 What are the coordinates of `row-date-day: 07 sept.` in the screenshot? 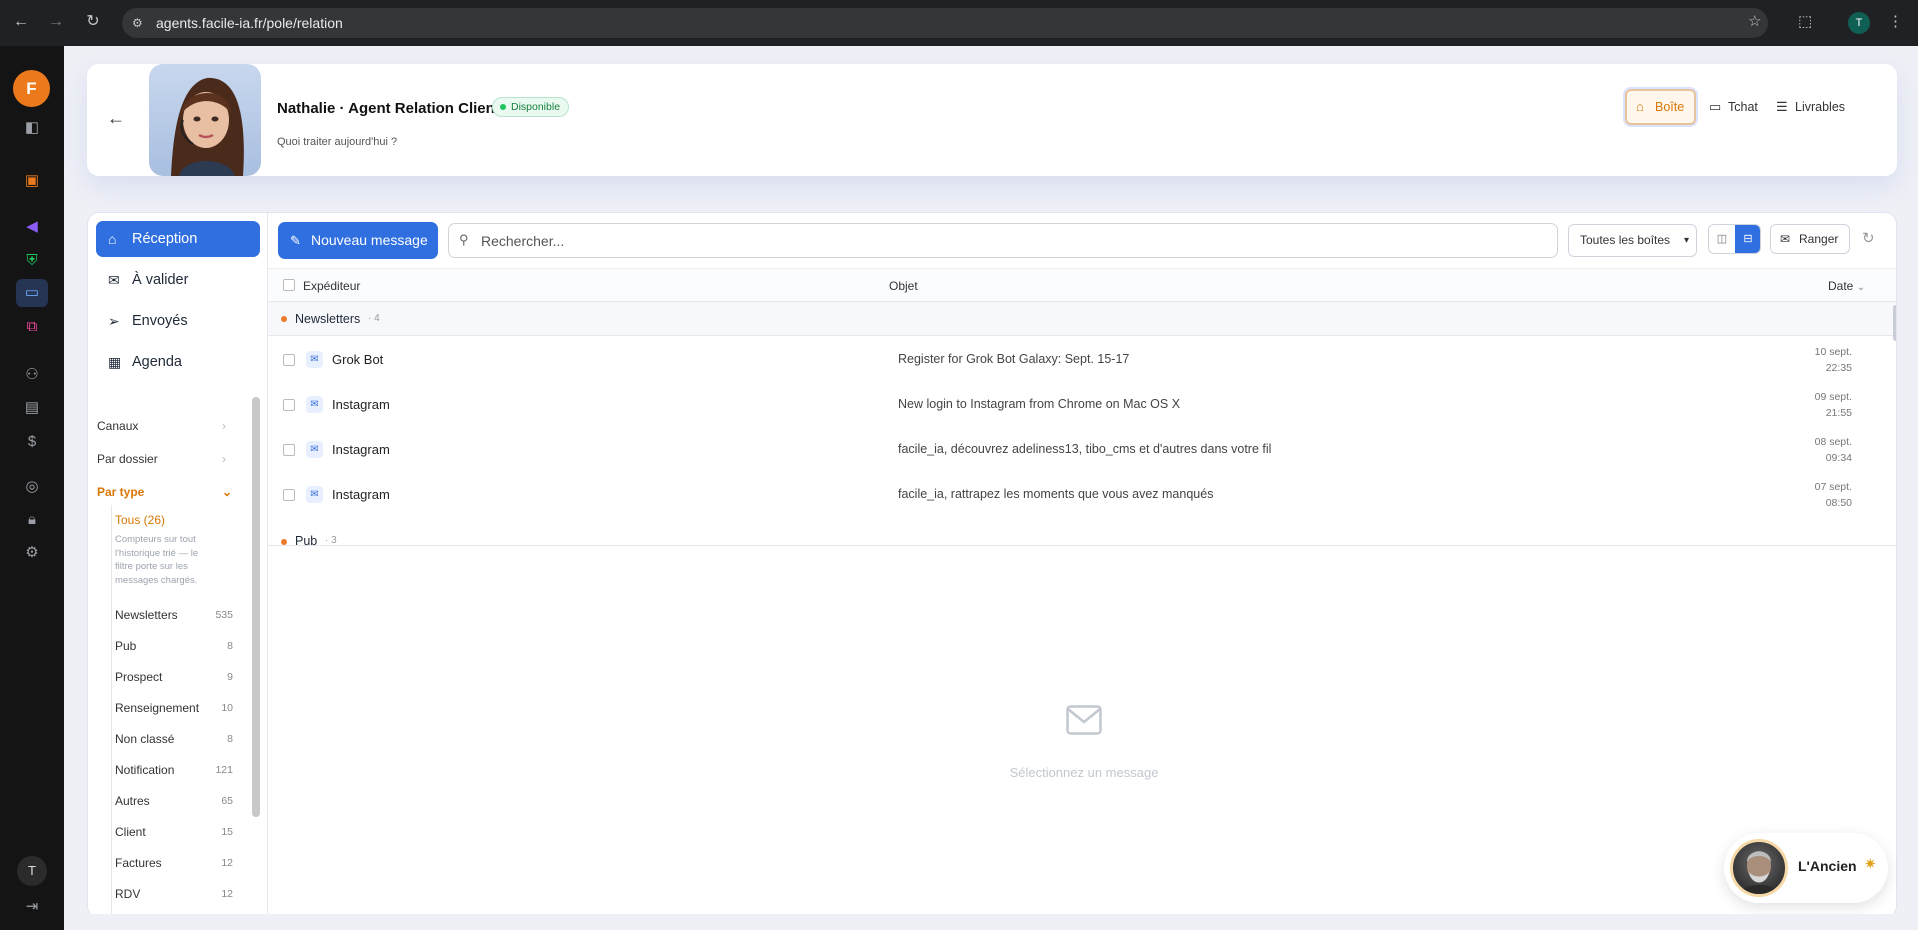 It's located at (1833, 487).